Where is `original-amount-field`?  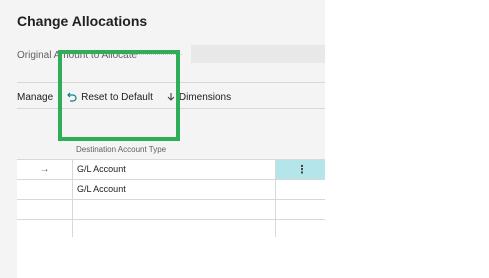 original-amount-field is located at coordinates (258, 54).